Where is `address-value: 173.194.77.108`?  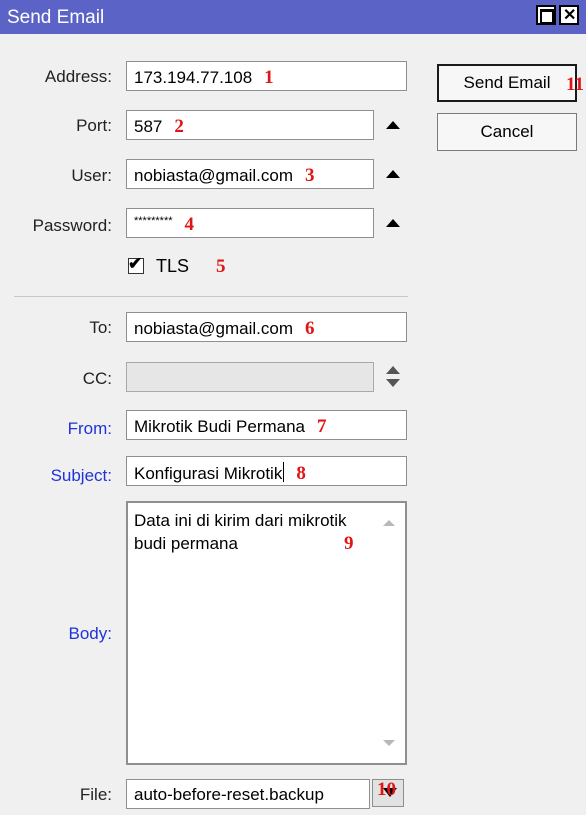
address-value: 173.194.77.108 is located at coordinates (193, 77).